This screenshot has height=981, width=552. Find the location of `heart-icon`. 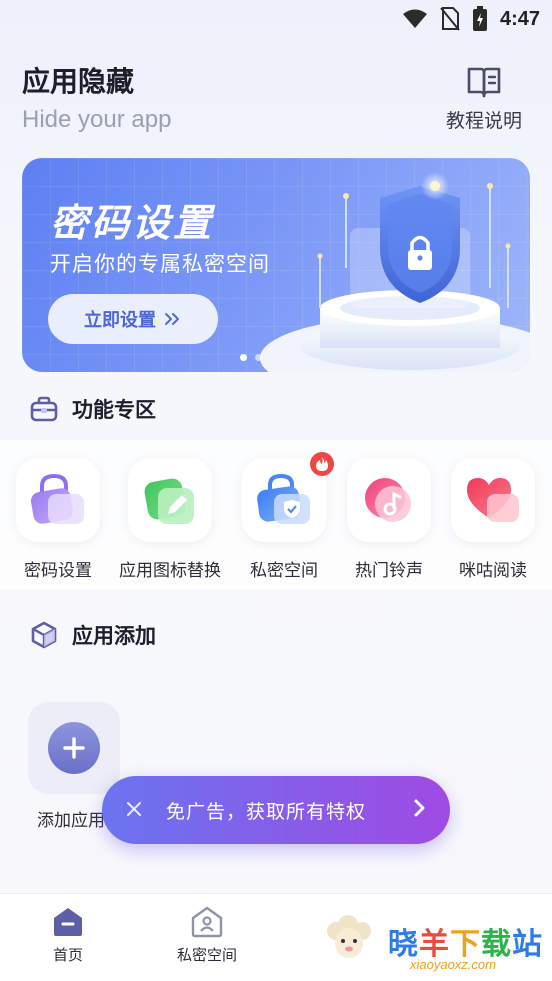

heart-icon is located at coordinates (493, 500).